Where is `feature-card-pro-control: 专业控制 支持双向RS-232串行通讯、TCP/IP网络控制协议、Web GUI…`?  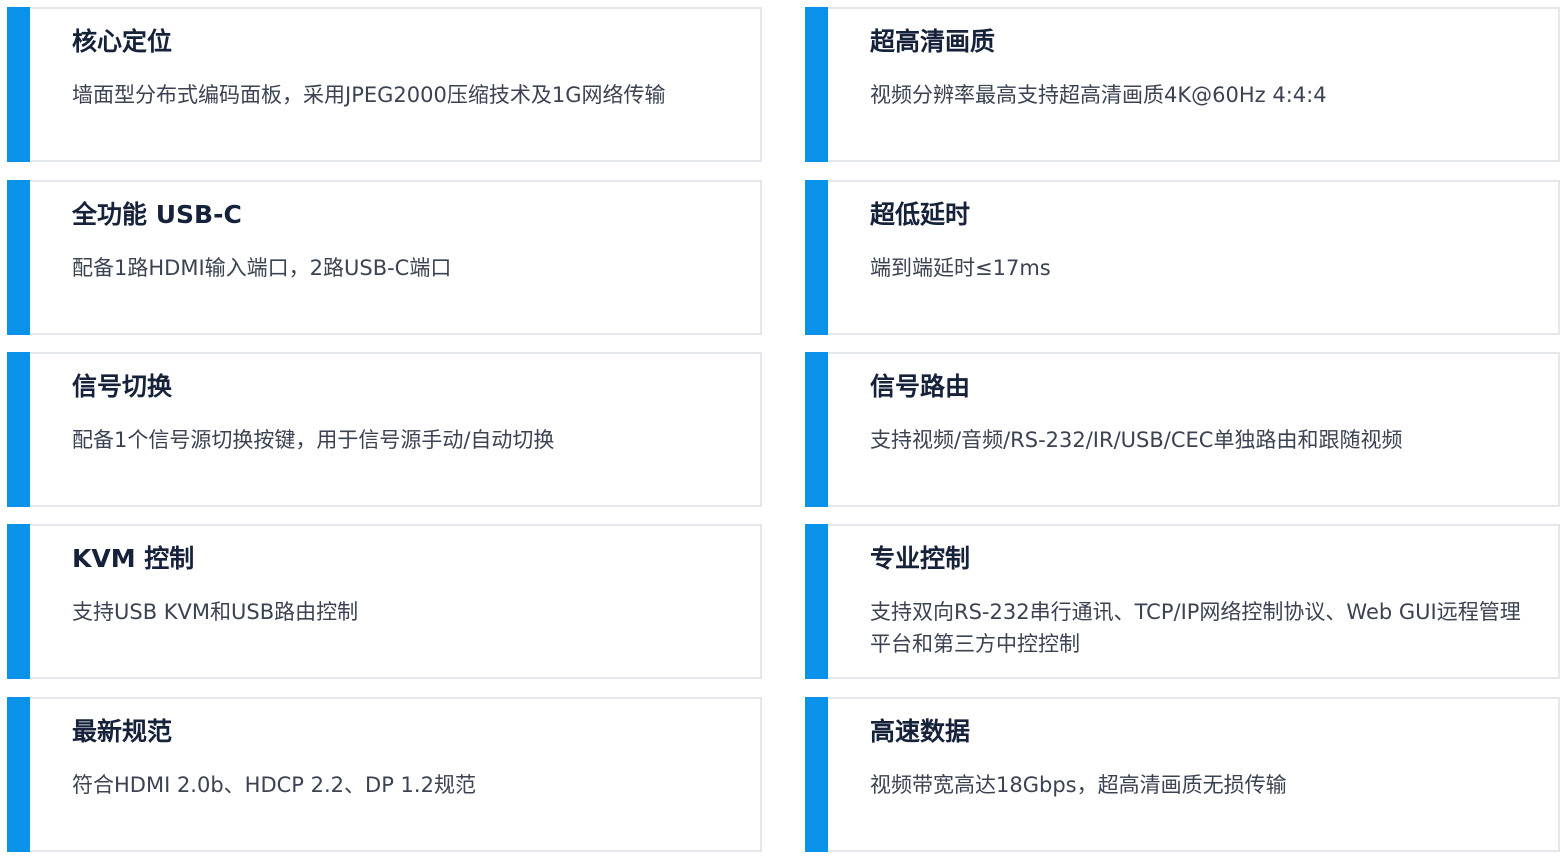 feature-card-pro-control: 专业控制 支持双向RS-232串行通讯、TCP/IP网络控制协议、Web GUI… is located at coordinates (1182, 601).